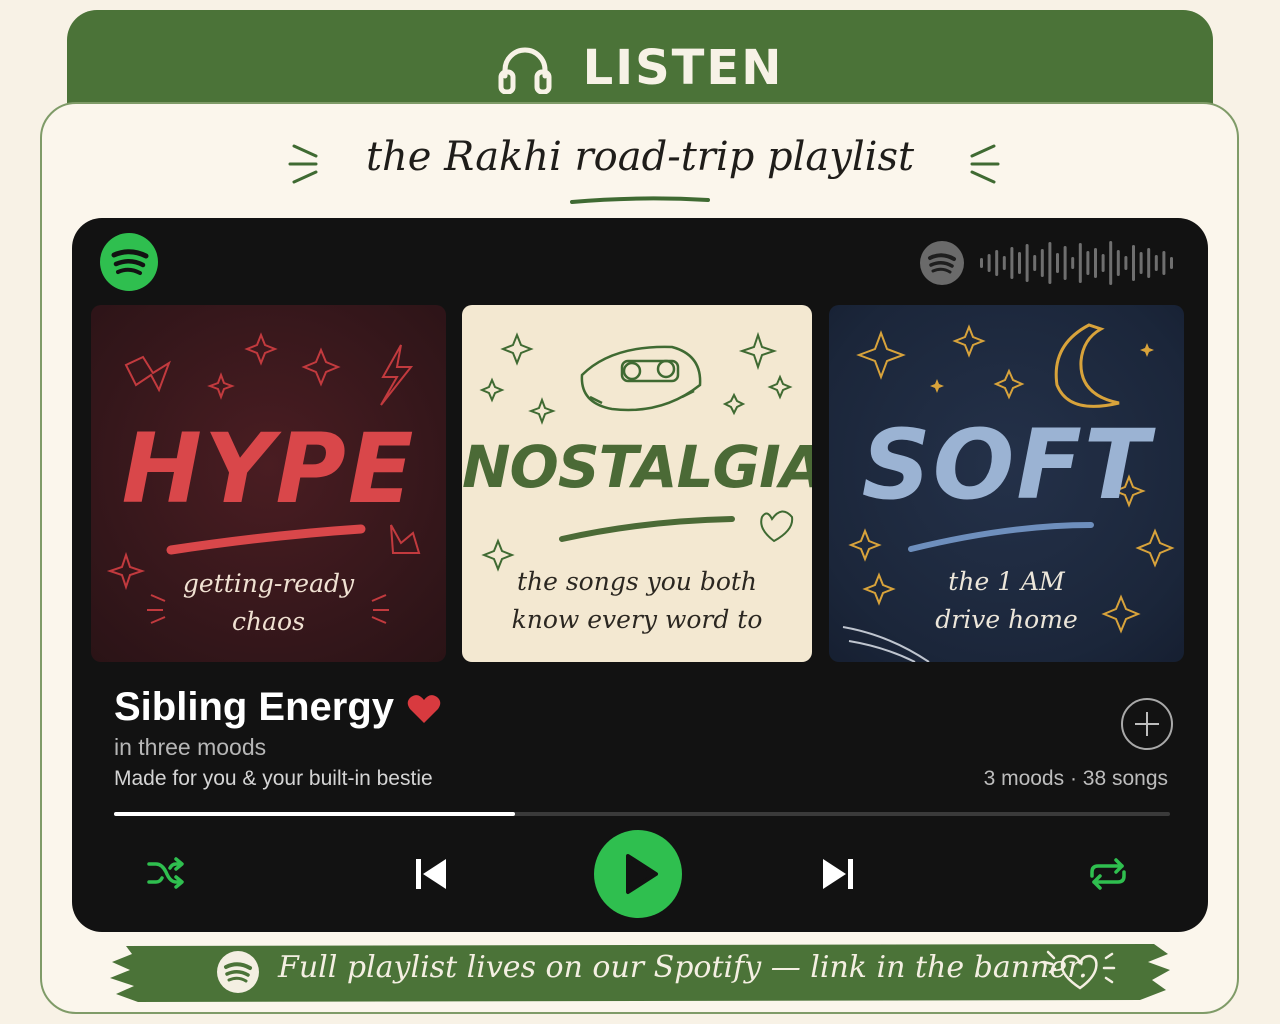 The width and height of the screenshot is (1280, 1024). What do you see at coordinates (268, 469) in the screenshot?
I see `cover-title: HYPE` at bounding box center [268, 469].